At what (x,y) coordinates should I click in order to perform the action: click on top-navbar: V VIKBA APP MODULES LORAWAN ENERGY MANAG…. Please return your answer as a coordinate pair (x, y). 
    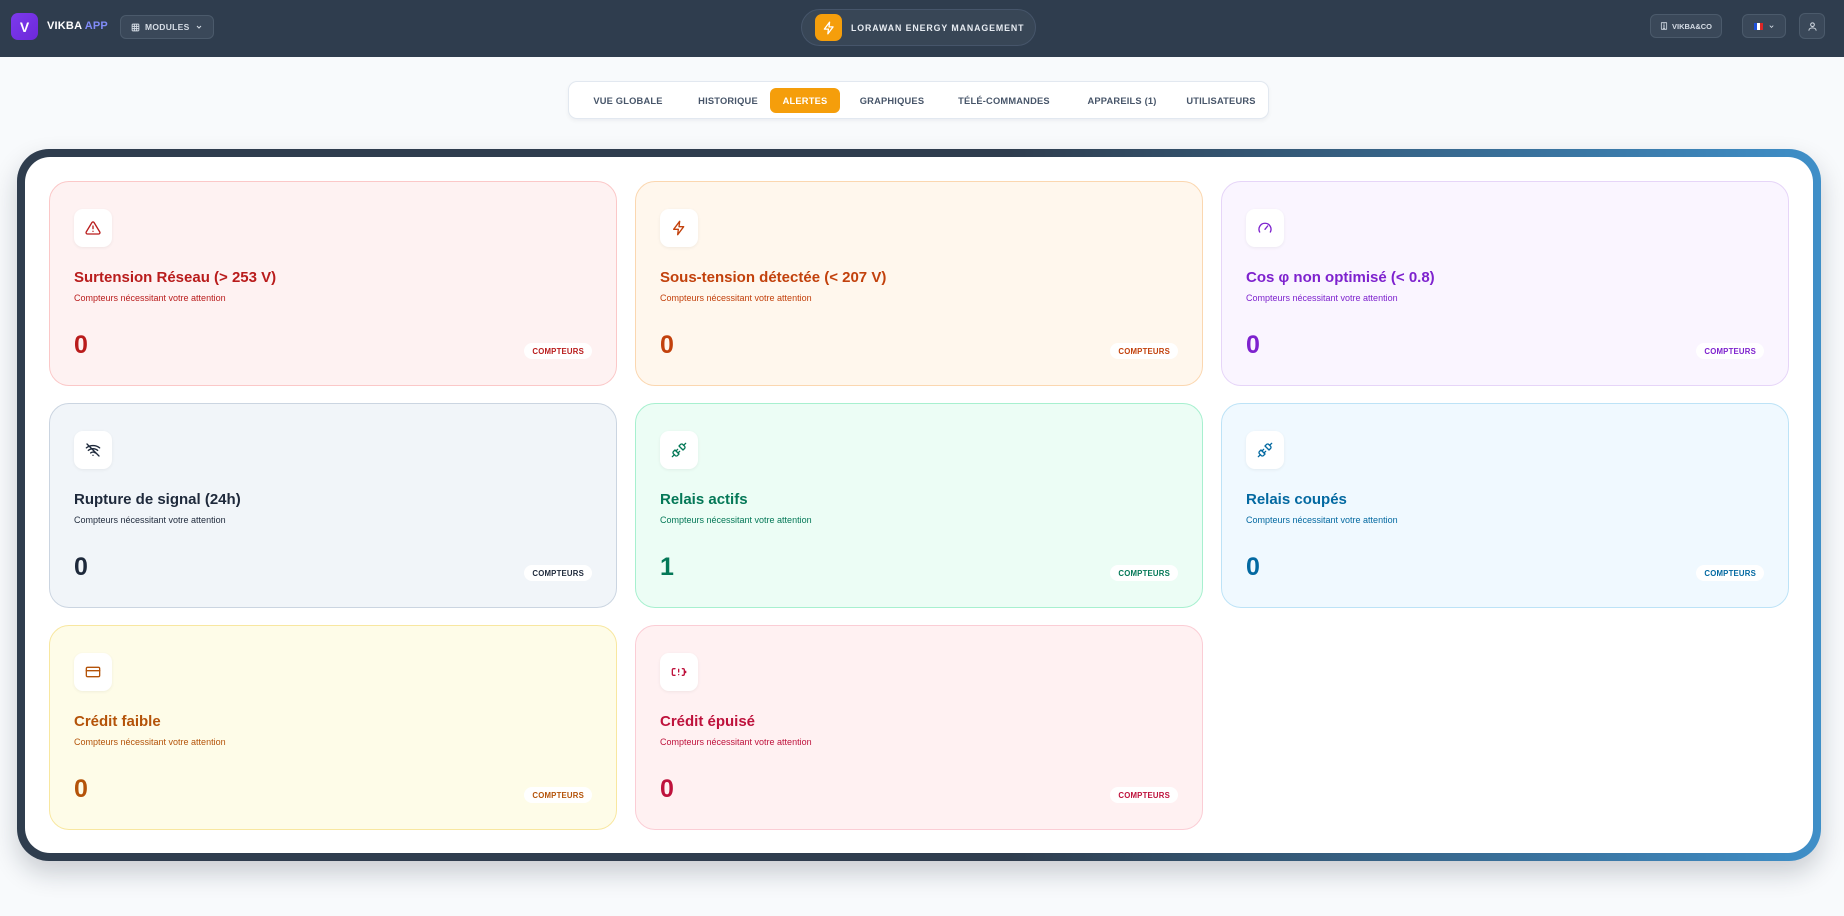
    Looking at the image, I should click on (922, 28).